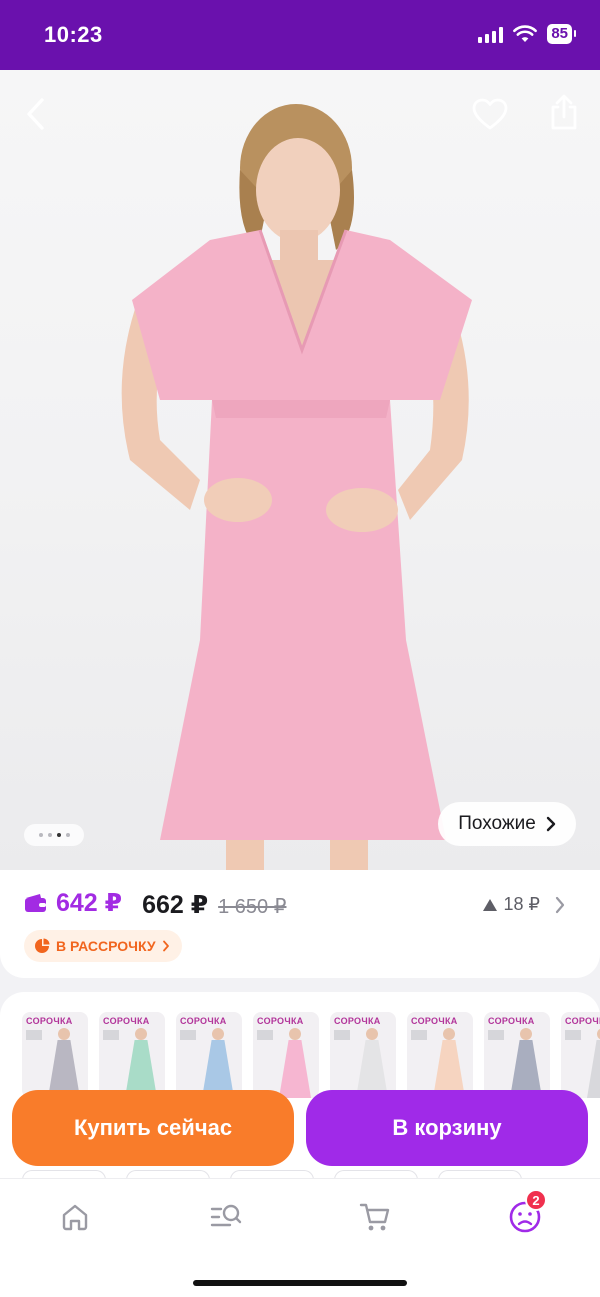  I want to click on wifi-icon, so click(525, 33).